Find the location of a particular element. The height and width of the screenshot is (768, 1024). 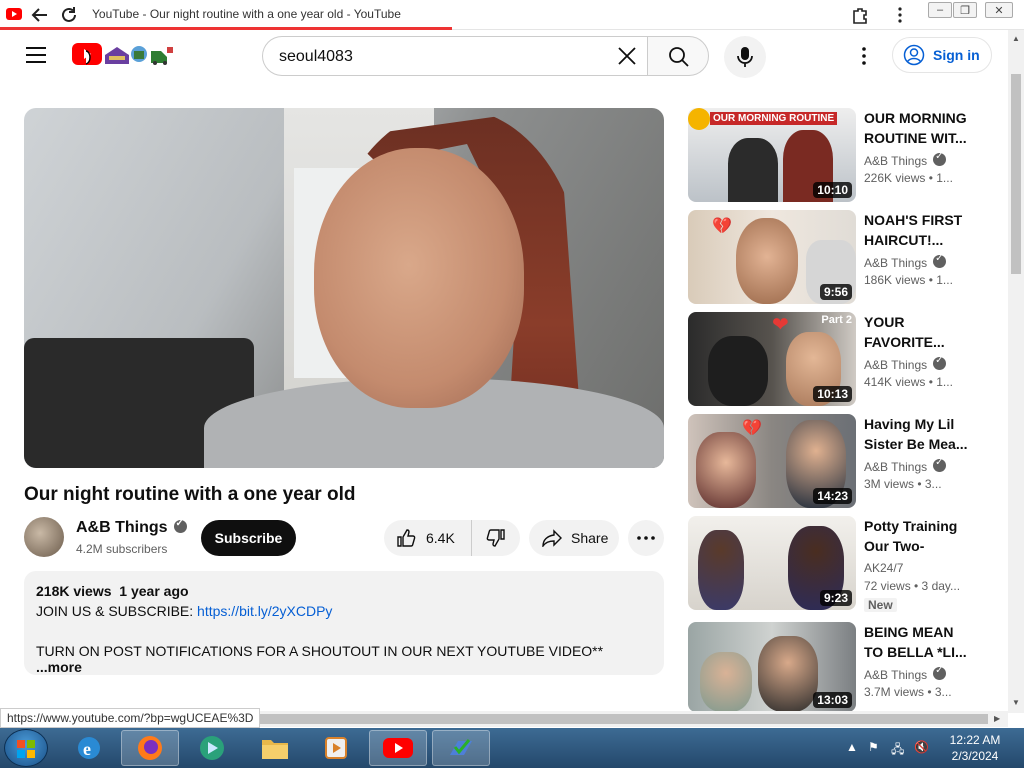

share-button: Share is located at coordinates (574, 538).